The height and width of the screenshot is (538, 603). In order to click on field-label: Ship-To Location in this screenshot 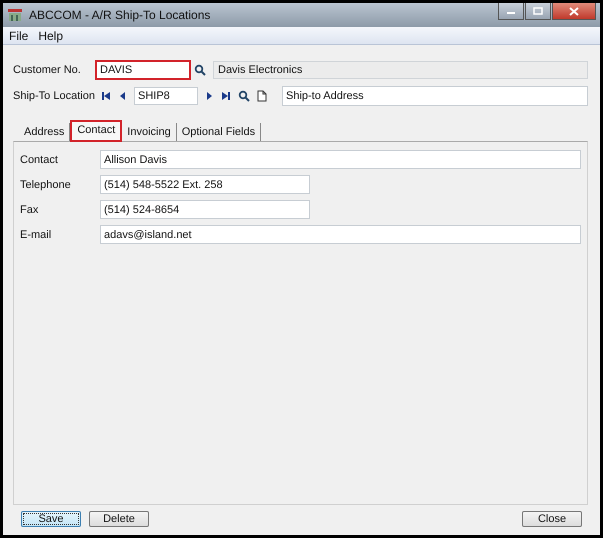, I will do `click(54, 96)`.